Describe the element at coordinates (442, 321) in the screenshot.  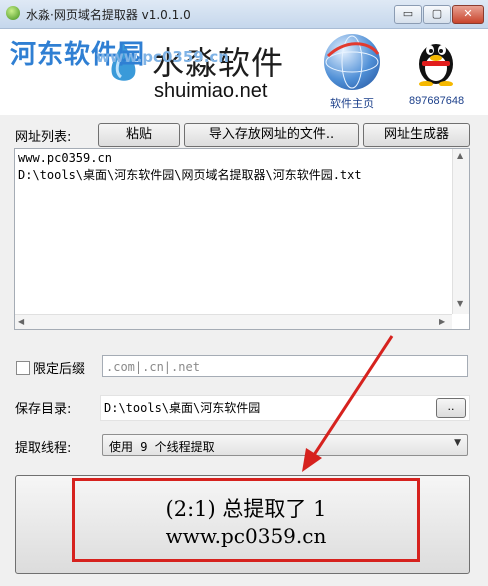
I see `scroll-right-icon: ▶` at that location.